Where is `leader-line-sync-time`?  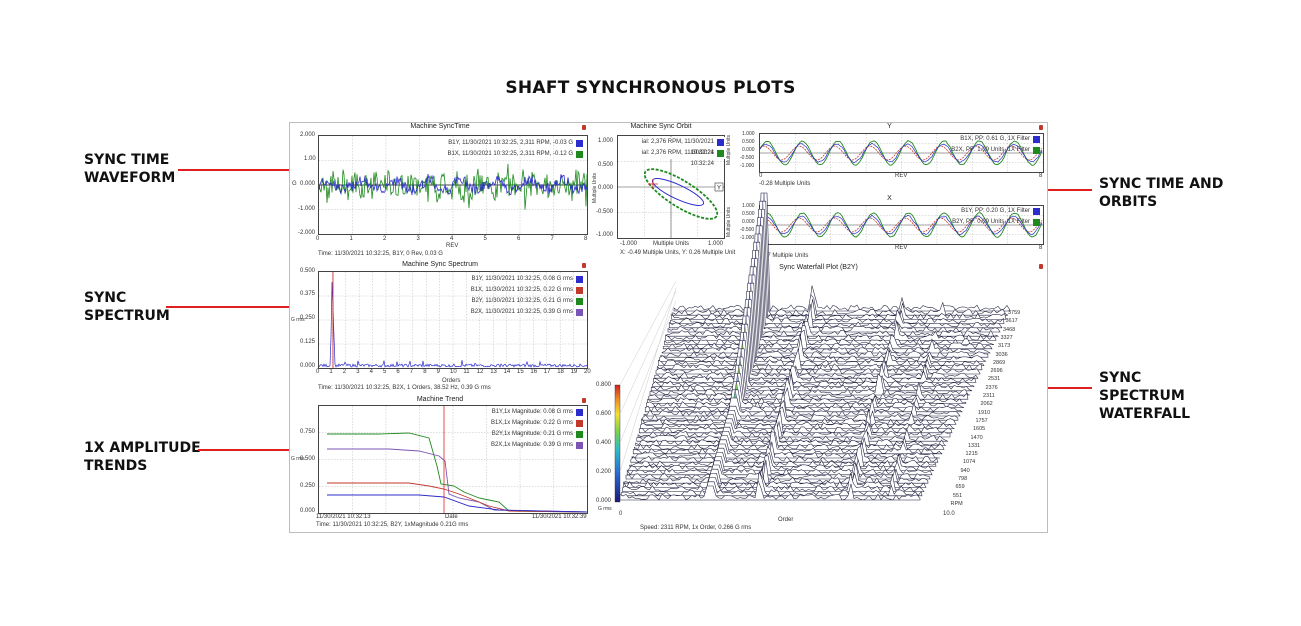
leader-line-sync-time is located at coordinates (236, 170).